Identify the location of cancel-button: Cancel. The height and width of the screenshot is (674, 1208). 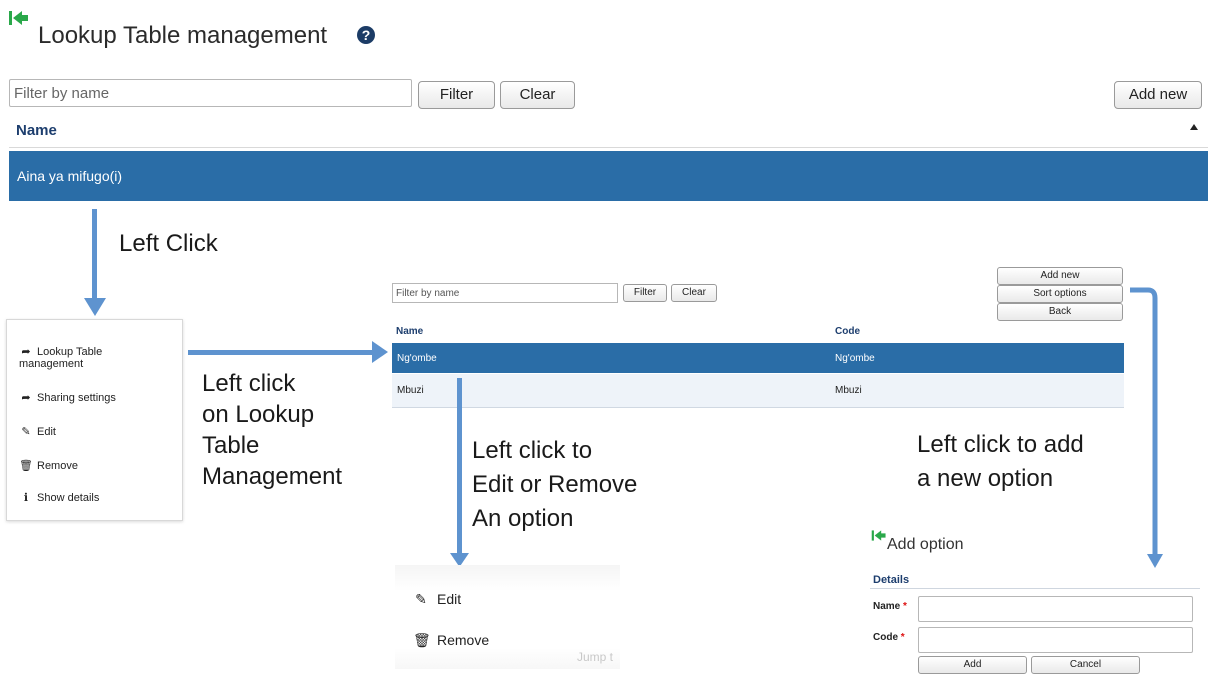
(1085, 665).